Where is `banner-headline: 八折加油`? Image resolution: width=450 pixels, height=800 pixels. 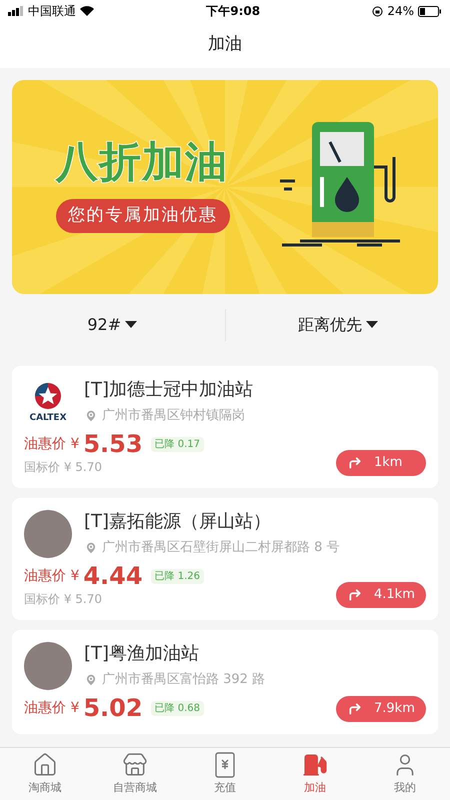
banner-headline: 八折加油 is located at coordinates (142, 162).